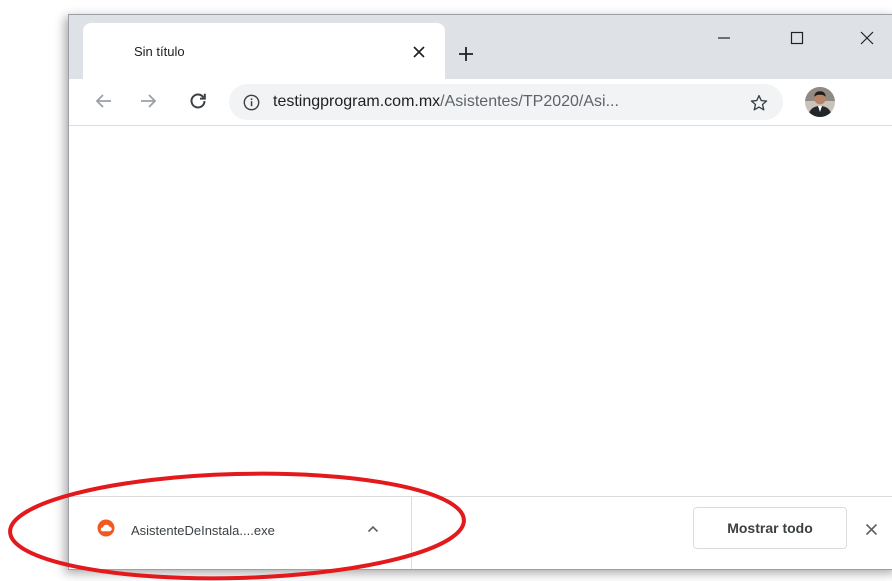 The width and height of the screenshot is (892, 581). Describe the element at coordinates (820, 102) in the screenshot. I see `profile-avatar` at that location.